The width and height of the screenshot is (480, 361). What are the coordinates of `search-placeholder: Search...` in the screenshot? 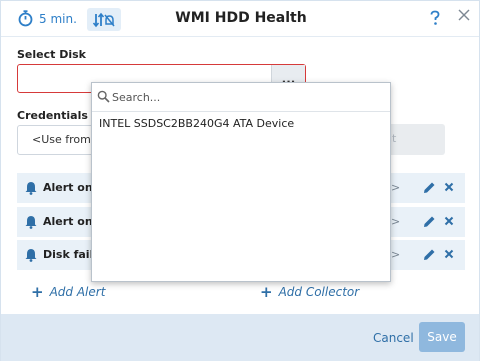 It's located at (136, 97).